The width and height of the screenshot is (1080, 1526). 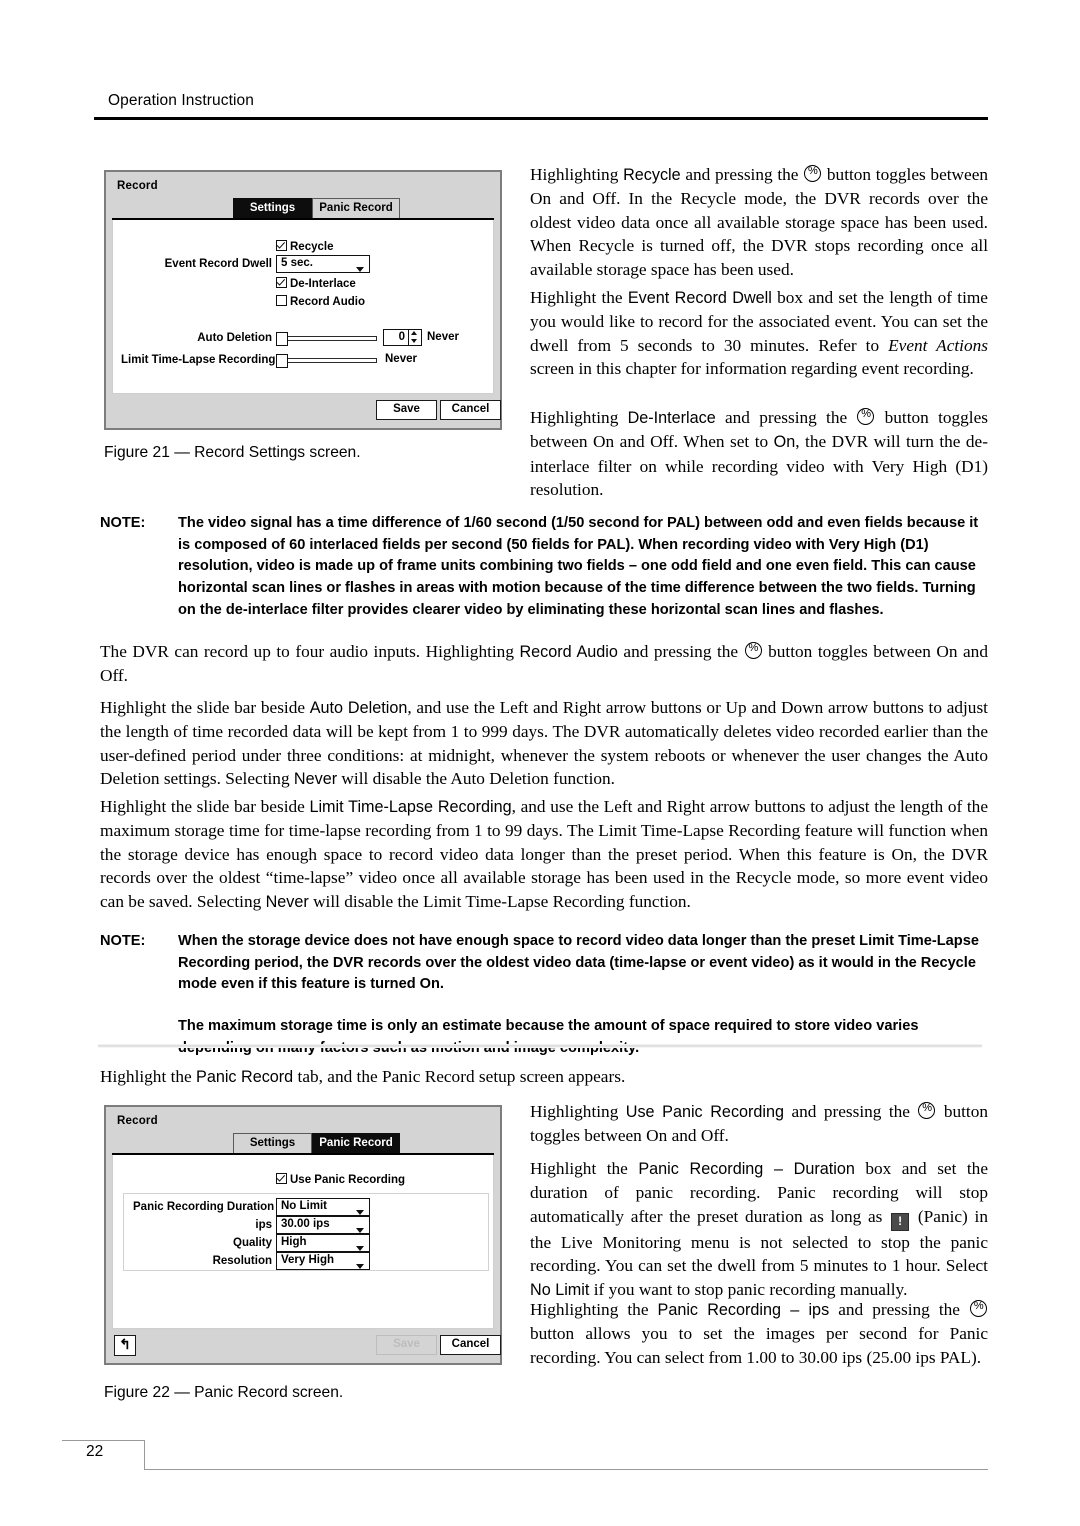 I want to click on recycle-label: Recycle, so click(x=312, y=247).